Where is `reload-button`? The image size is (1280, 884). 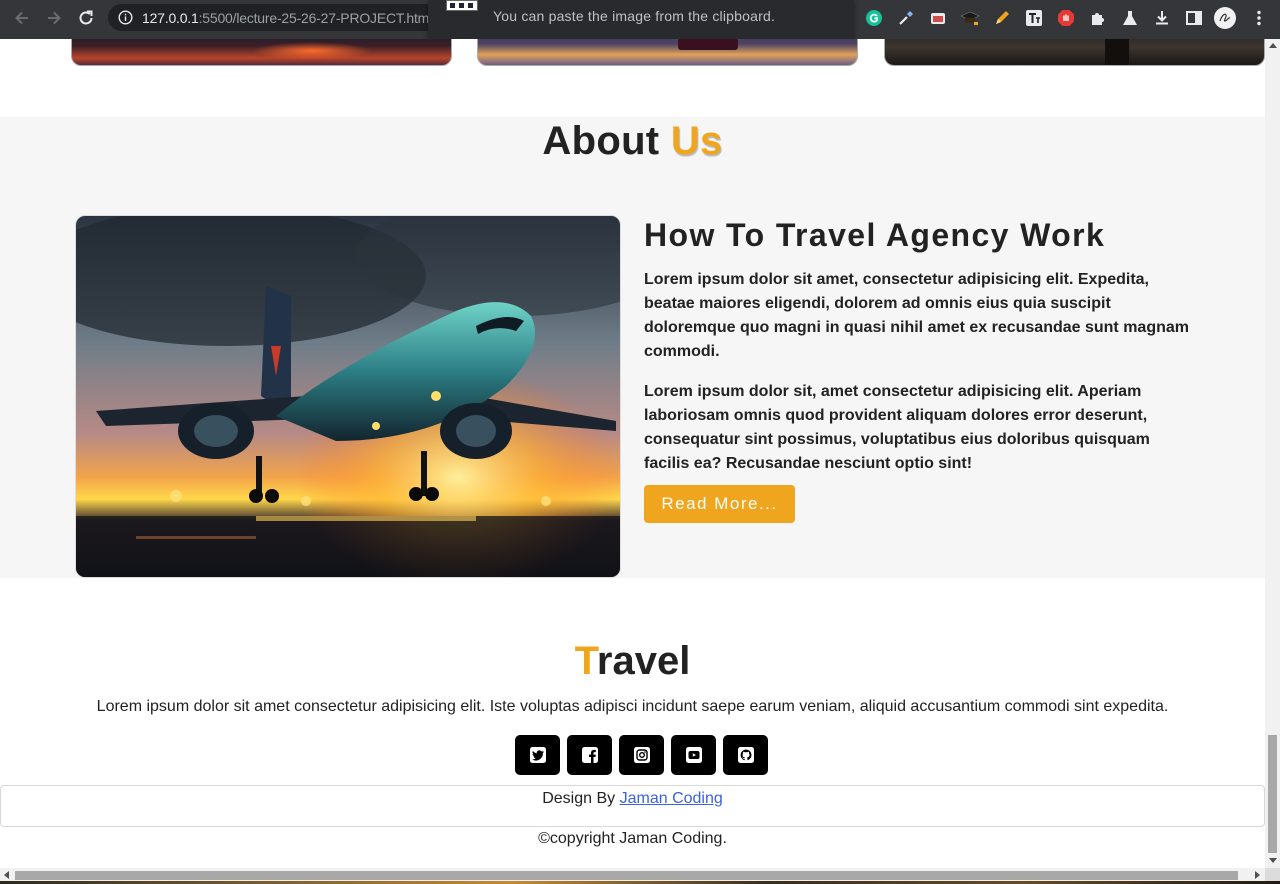 reload-button is located at coordinates (86, 18).